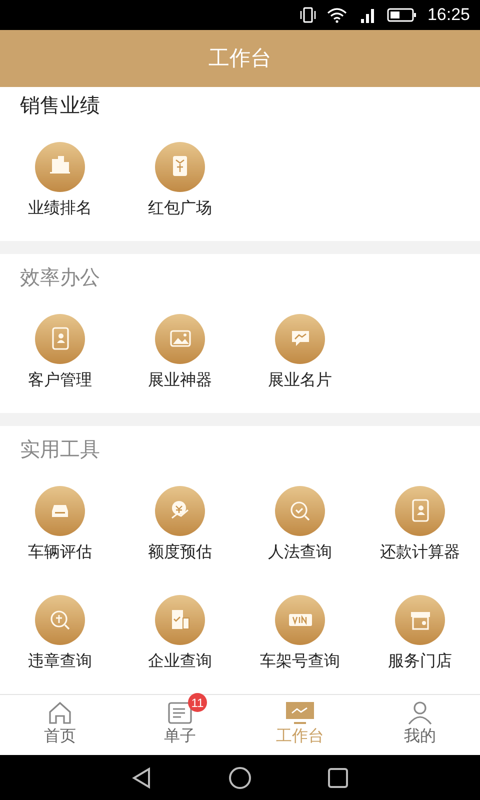 The image size is (480, 800). What do you see at coordinates (180, 209) in the screenshot?
I see `tool-label: 红包广场` at bounding box center [180, 209].